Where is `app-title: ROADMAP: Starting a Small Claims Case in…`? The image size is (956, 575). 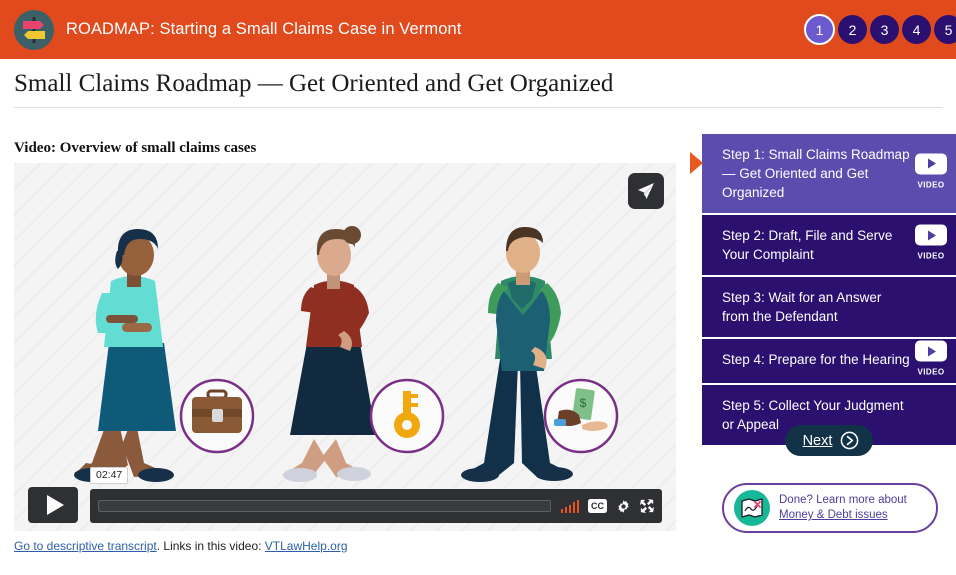 app-title: ROADMAP: Starting a Small Claims Case in… is located at coordinates (264, 29).